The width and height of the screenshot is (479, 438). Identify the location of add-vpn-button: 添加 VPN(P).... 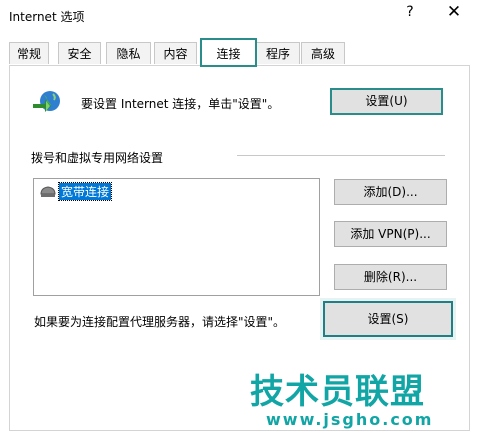
(390, 234).